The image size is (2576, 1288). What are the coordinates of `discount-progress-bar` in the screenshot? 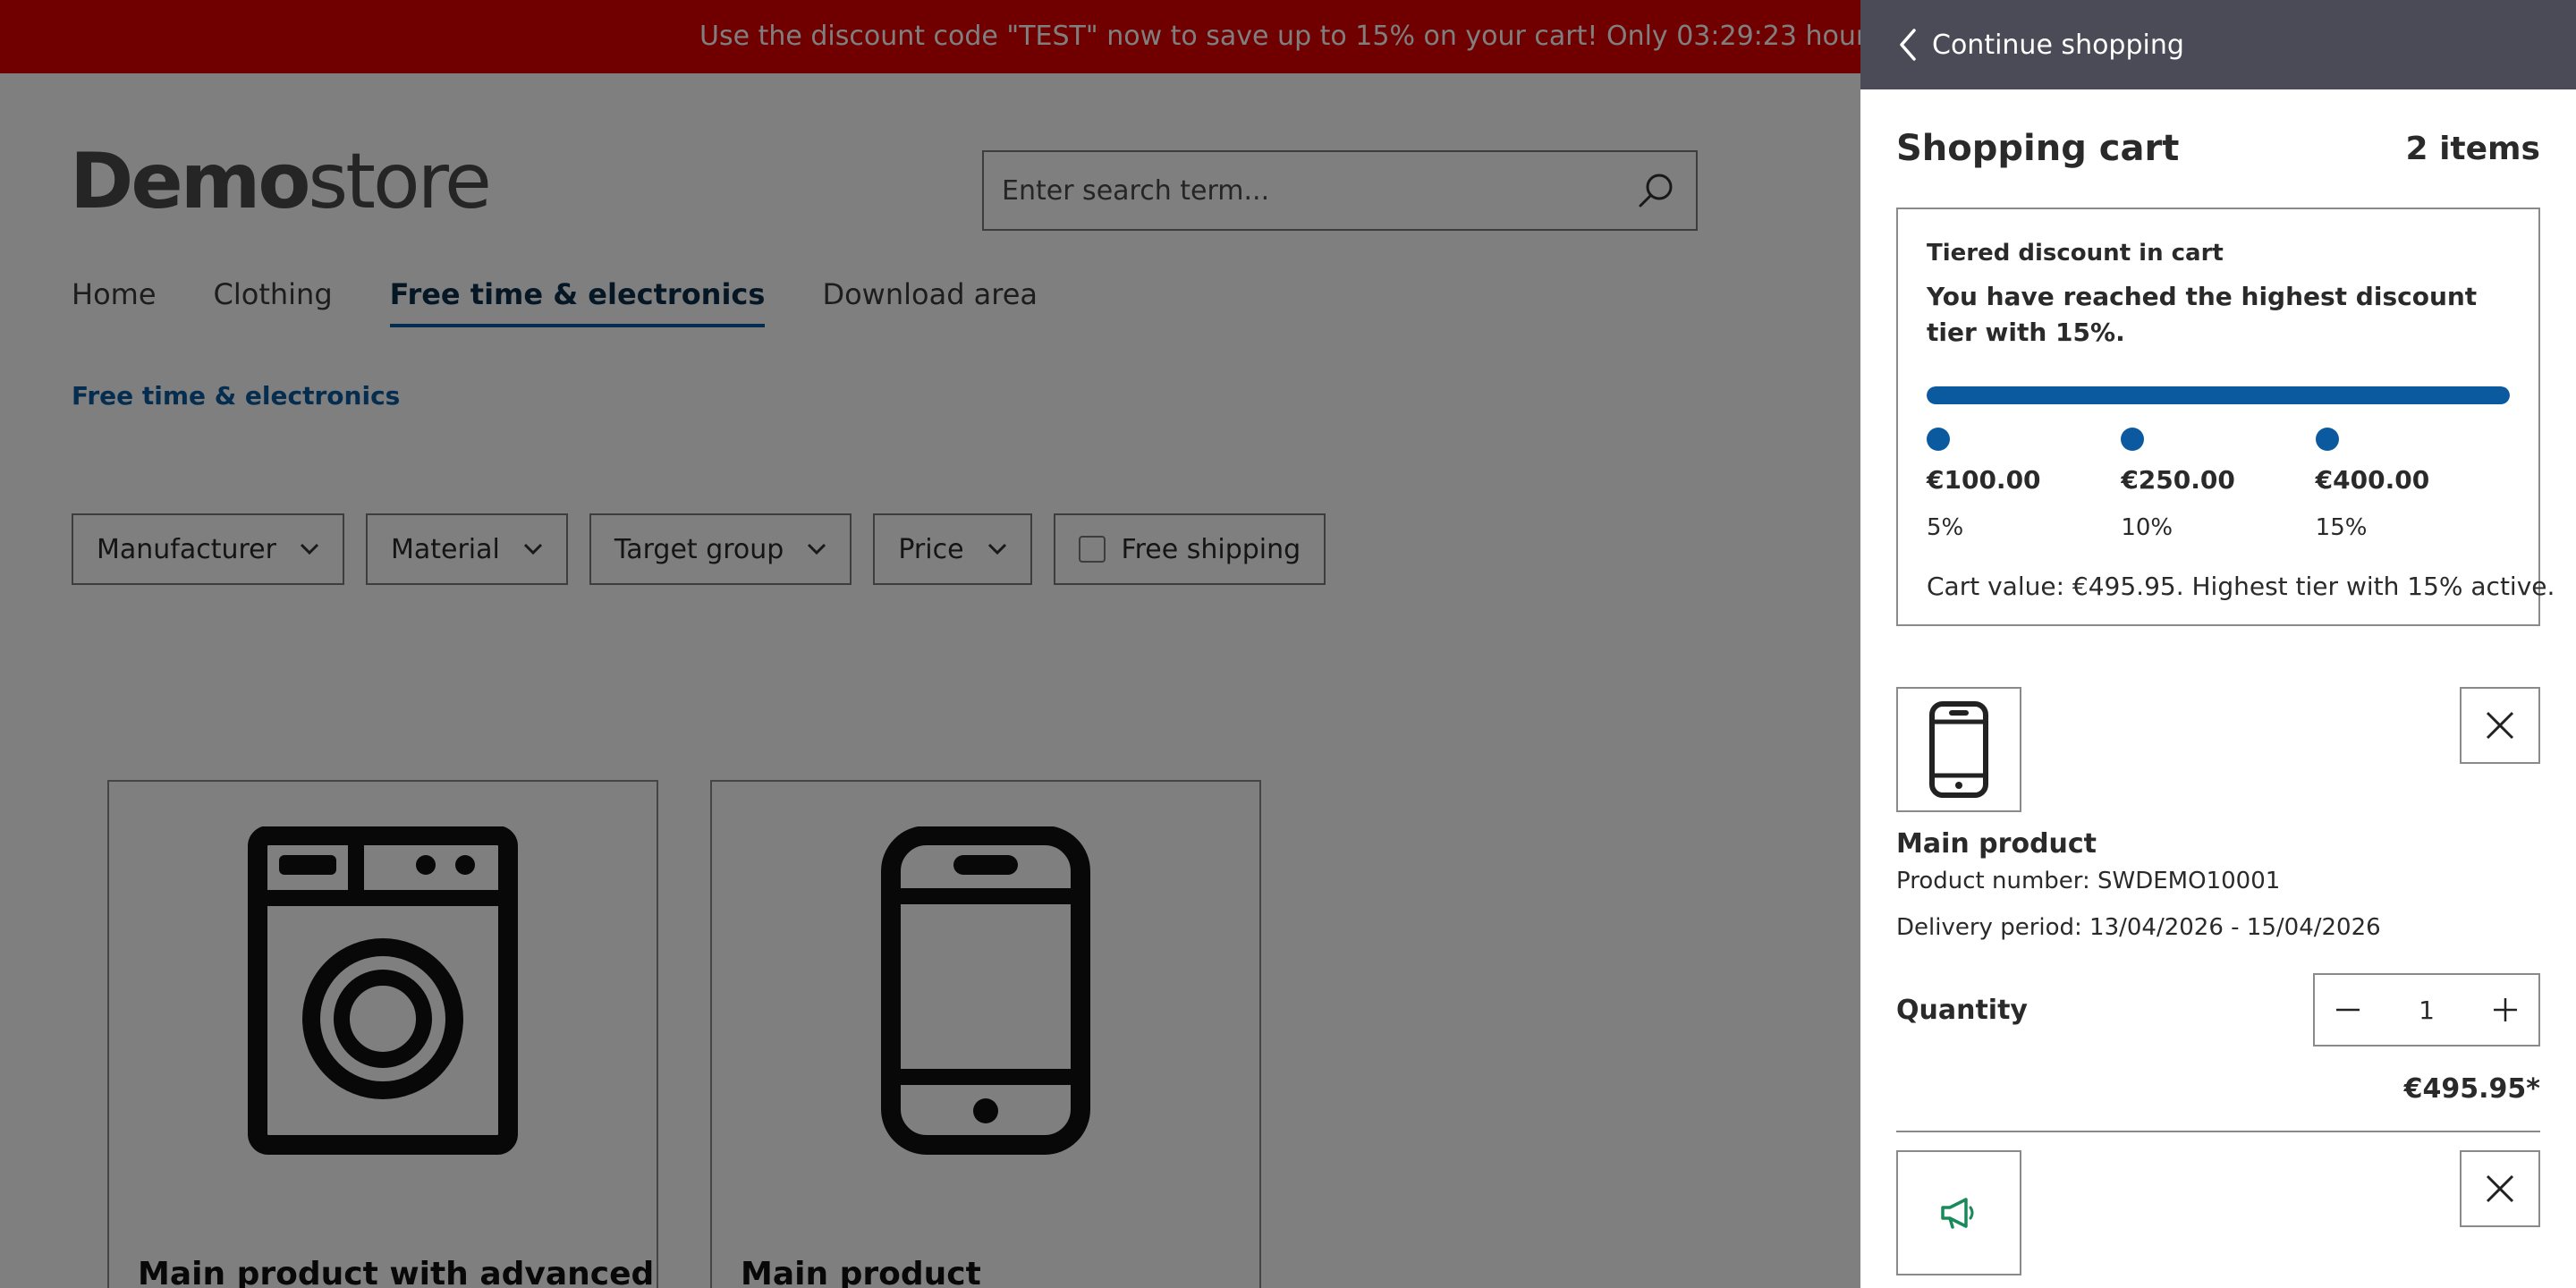 It's located at (2218, 395).